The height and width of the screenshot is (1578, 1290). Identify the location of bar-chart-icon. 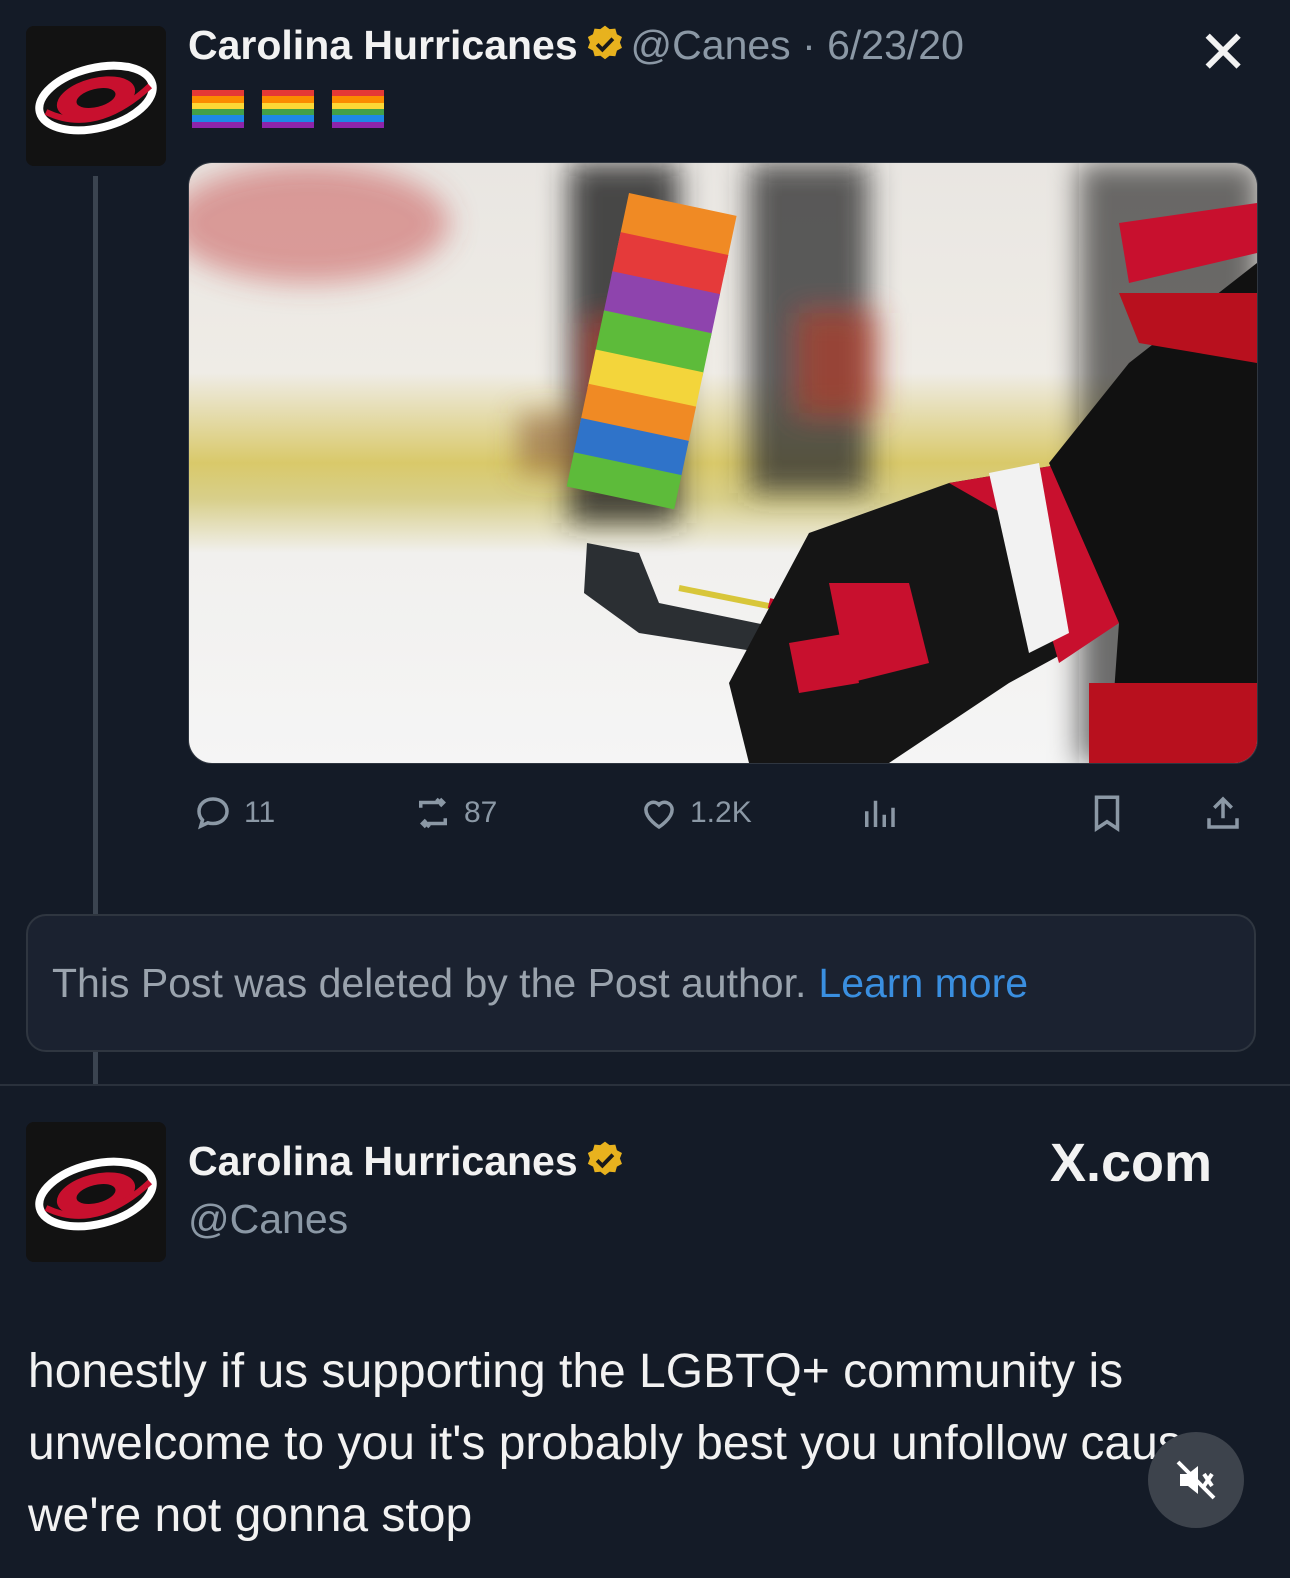
(880, 813).